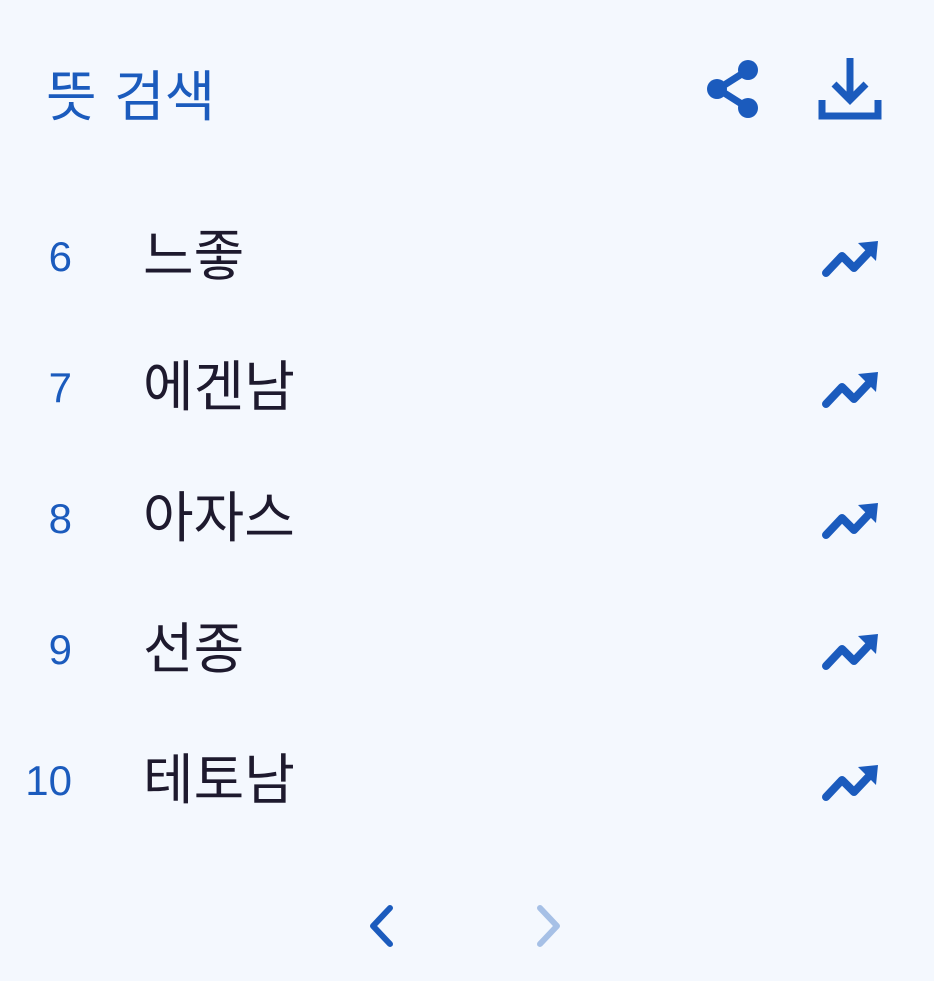 The image size is (934, 981). I want to click on search-term: 에겐남, so click(219, 387).